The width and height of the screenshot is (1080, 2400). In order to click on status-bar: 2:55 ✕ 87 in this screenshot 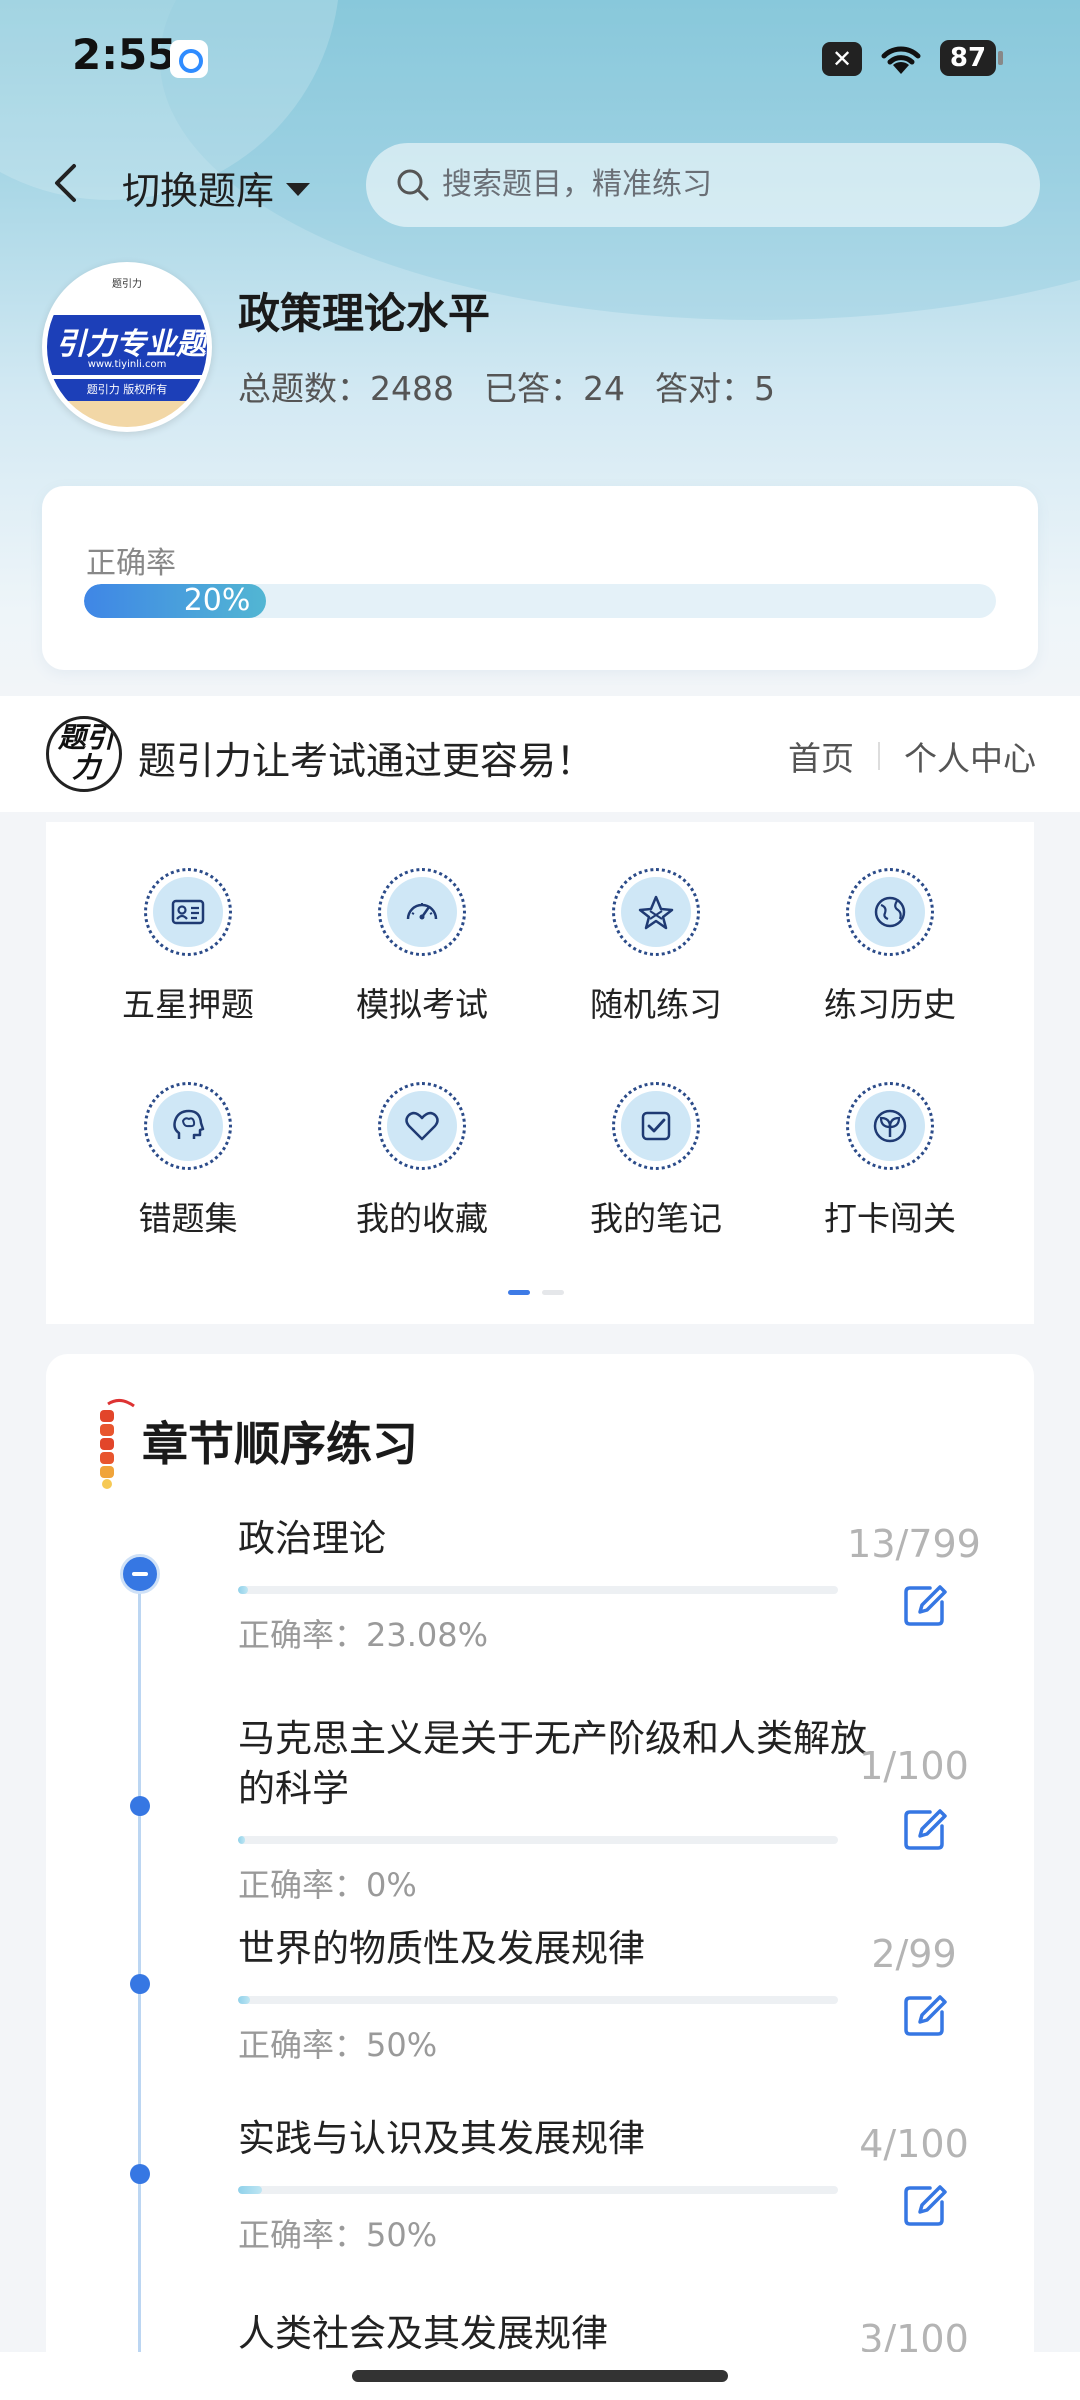, I will do `click(540, 60)`.